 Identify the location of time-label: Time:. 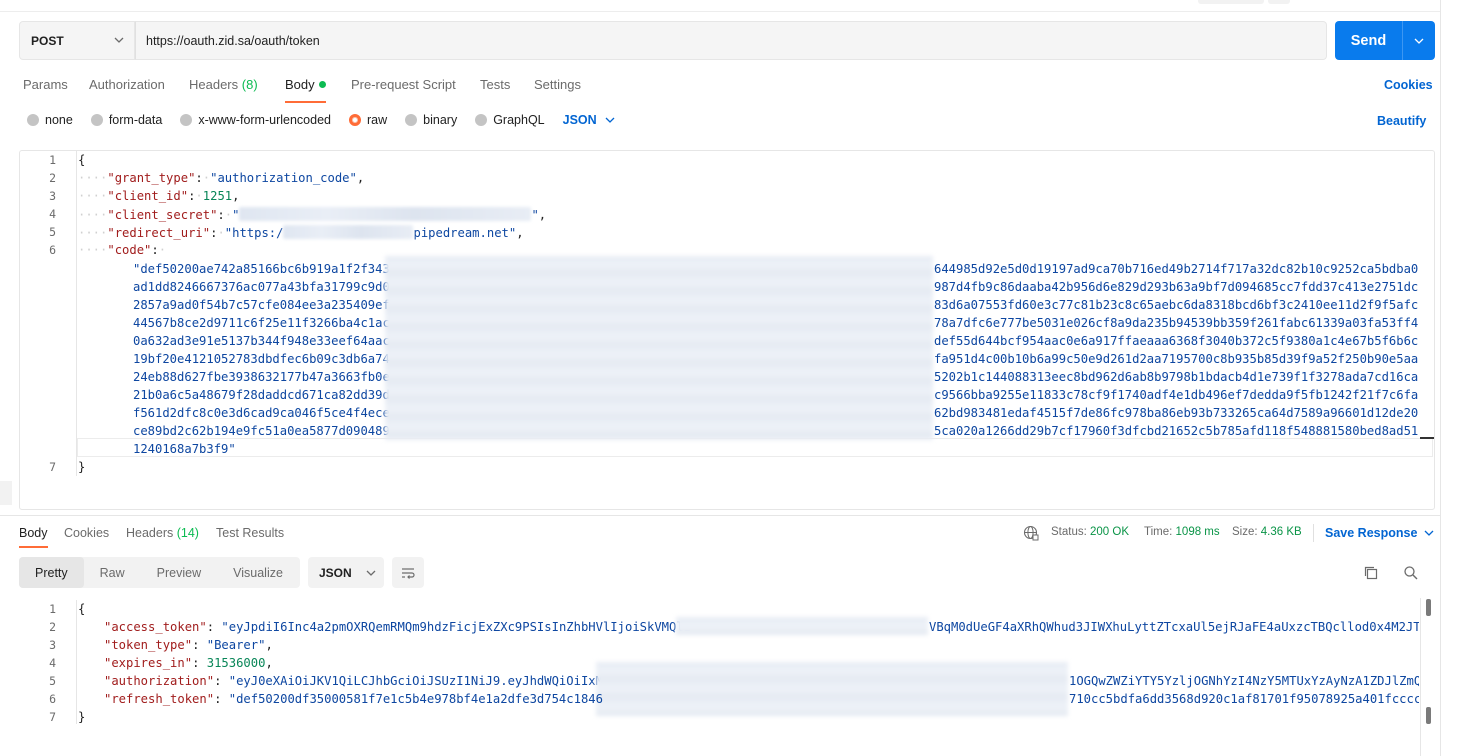
(1158, 532).